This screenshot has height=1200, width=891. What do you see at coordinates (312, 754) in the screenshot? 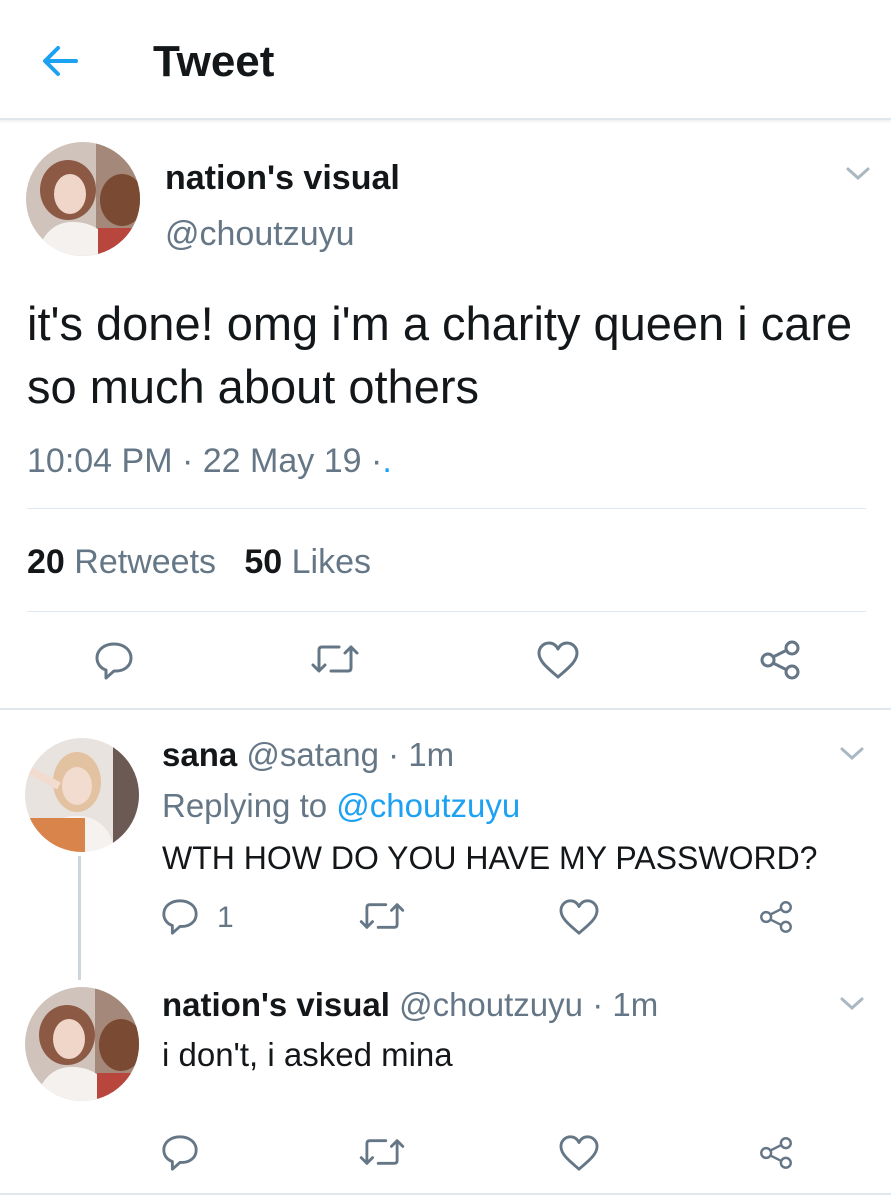
I see `reply-author-handle: @satang` at bounding box center [312, 754].